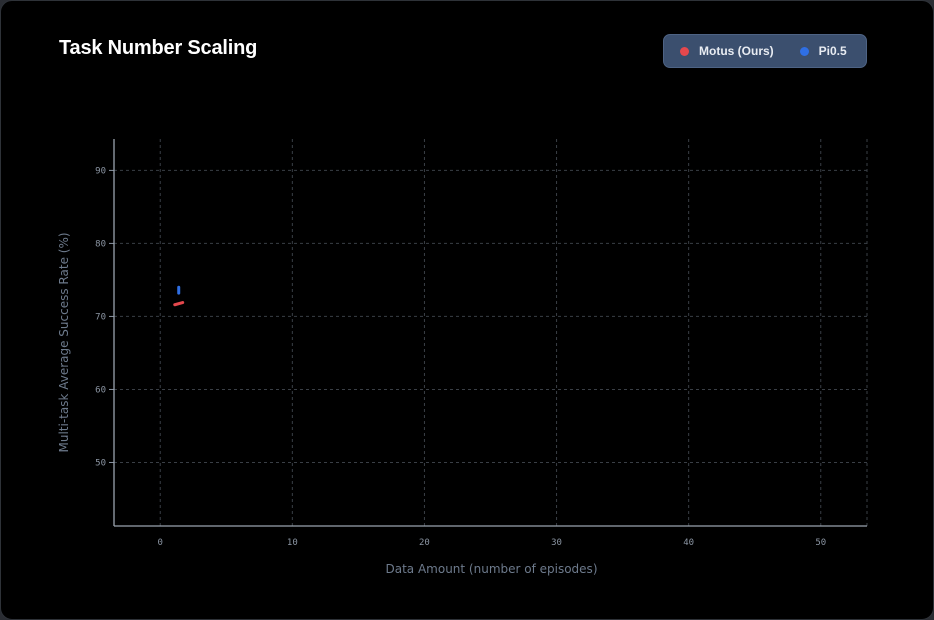 The image size is (934, 620). What do you see at coordinates (292, 543) in the screenshot?
I see `x-tick-label-10: 10` at bounding box center [292, 543].